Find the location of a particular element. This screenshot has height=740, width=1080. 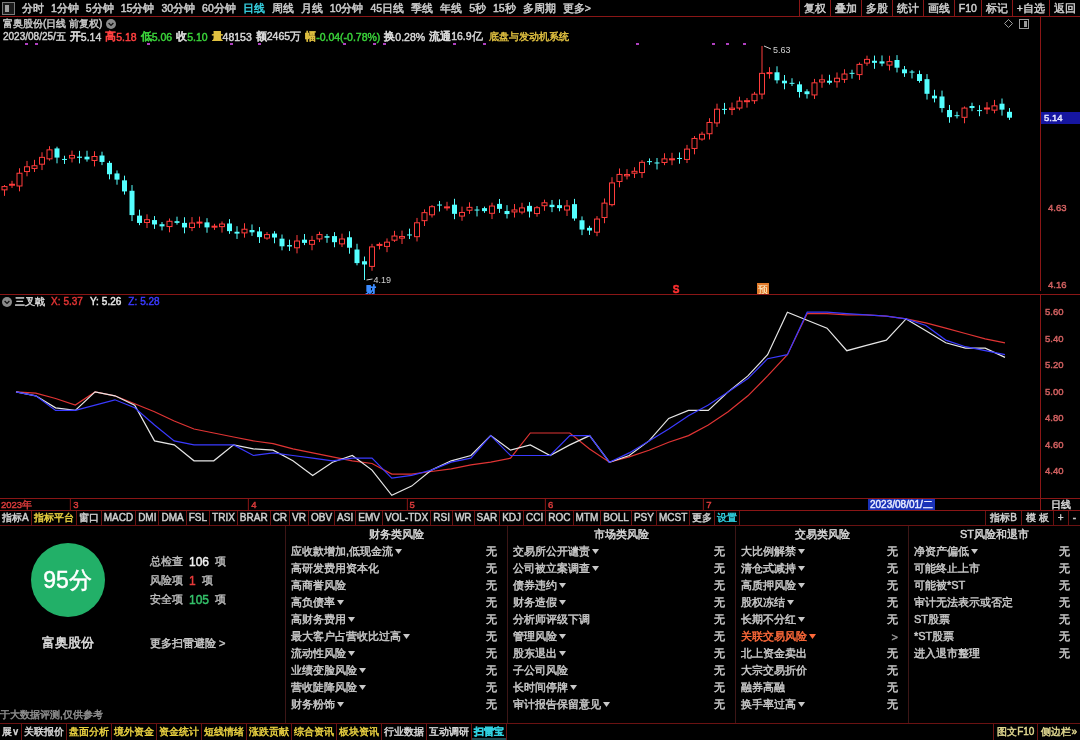

bottom-tab: 关联报价 is located at coordinates (45, 732).